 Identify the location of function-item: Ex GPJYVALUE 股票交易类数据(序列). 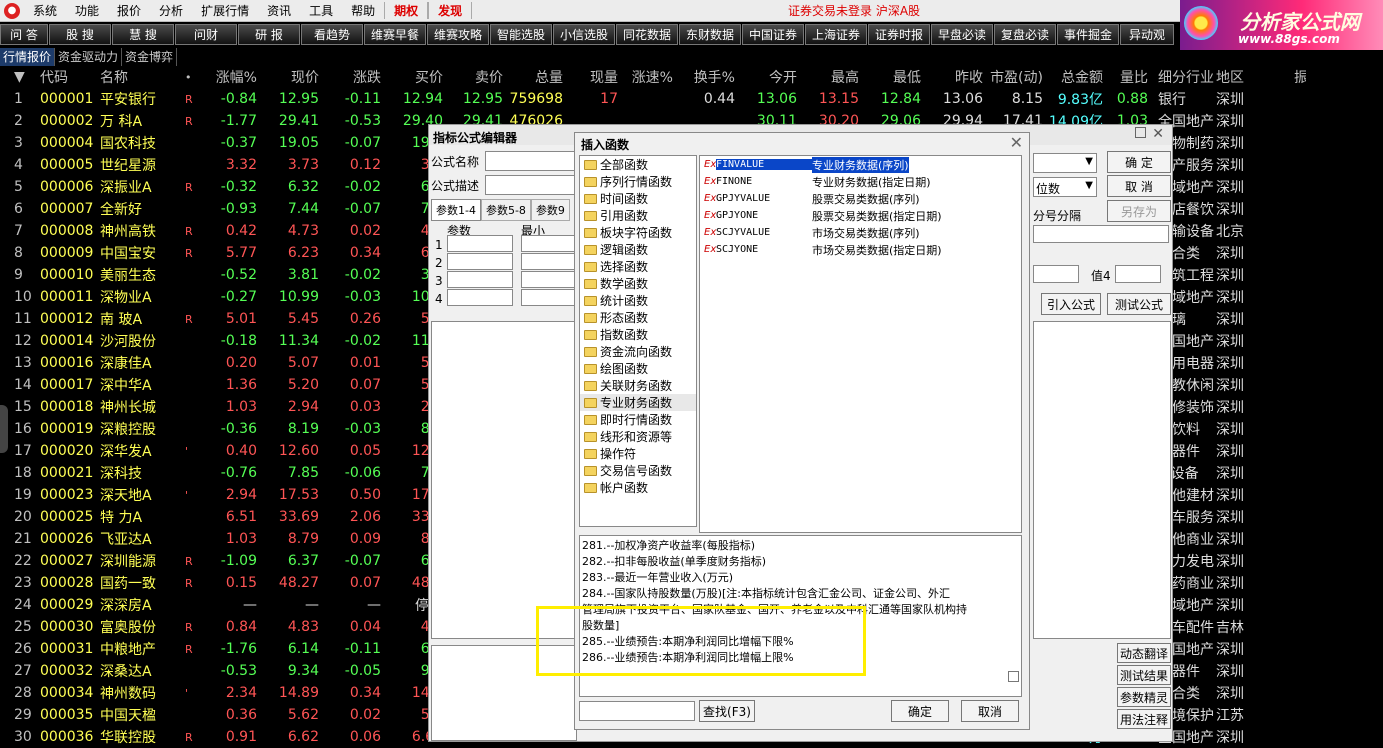
(860, 198).